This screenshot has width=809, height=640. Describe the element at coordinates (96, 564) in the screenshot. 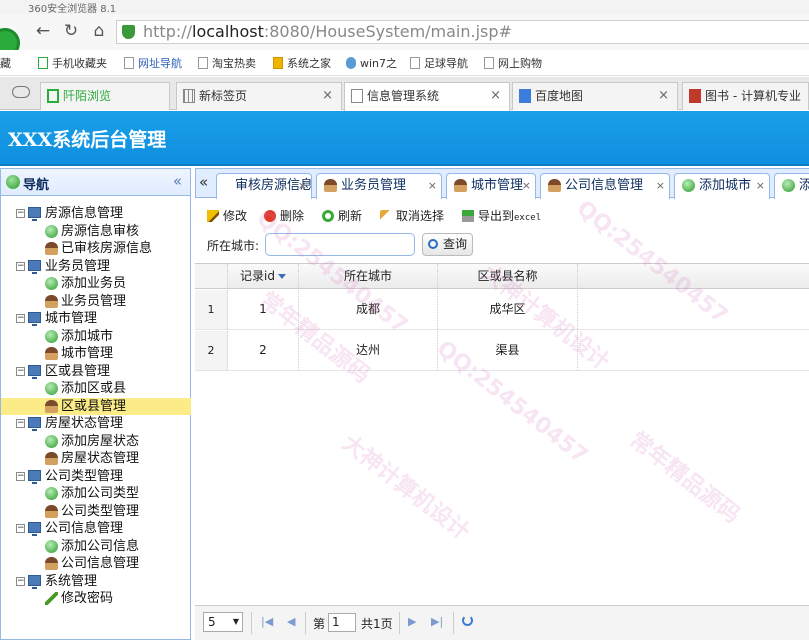

I see `nav-item: 公司信息管理` at that location.